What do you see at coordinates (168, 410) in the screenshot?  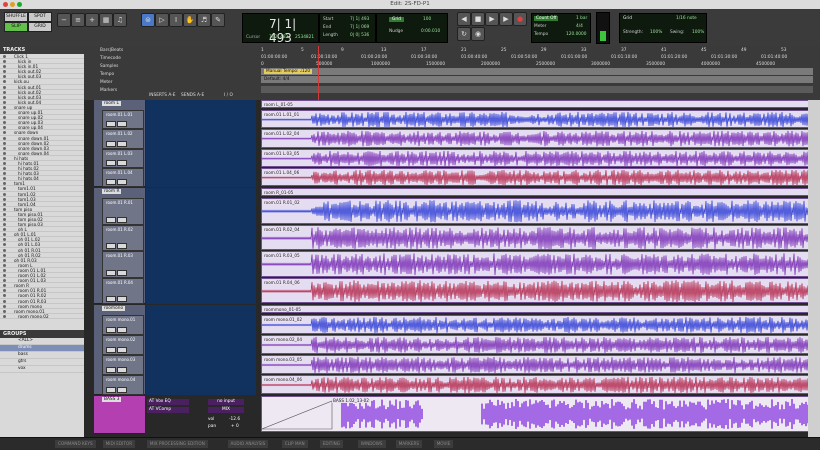 I see `plugin-insert: AT VComp` at bounding box center [168, 410].